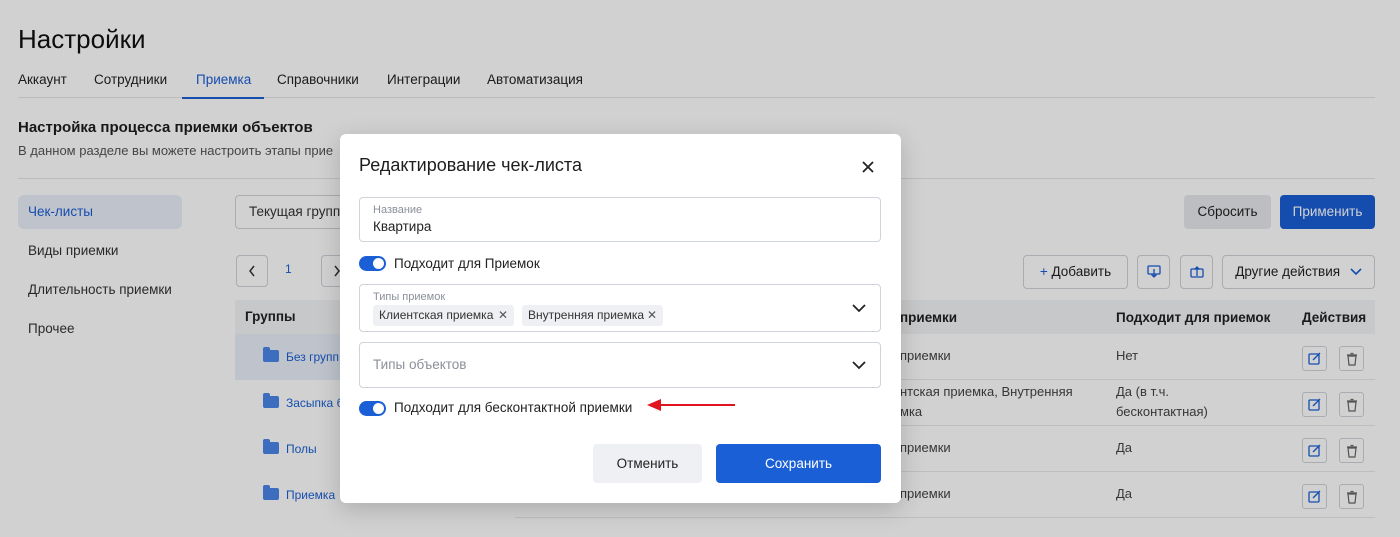 The image size is (1400, 537). I want to click on chip-client-acceptance: Клиентская приемка ✕, so click(443, 315).